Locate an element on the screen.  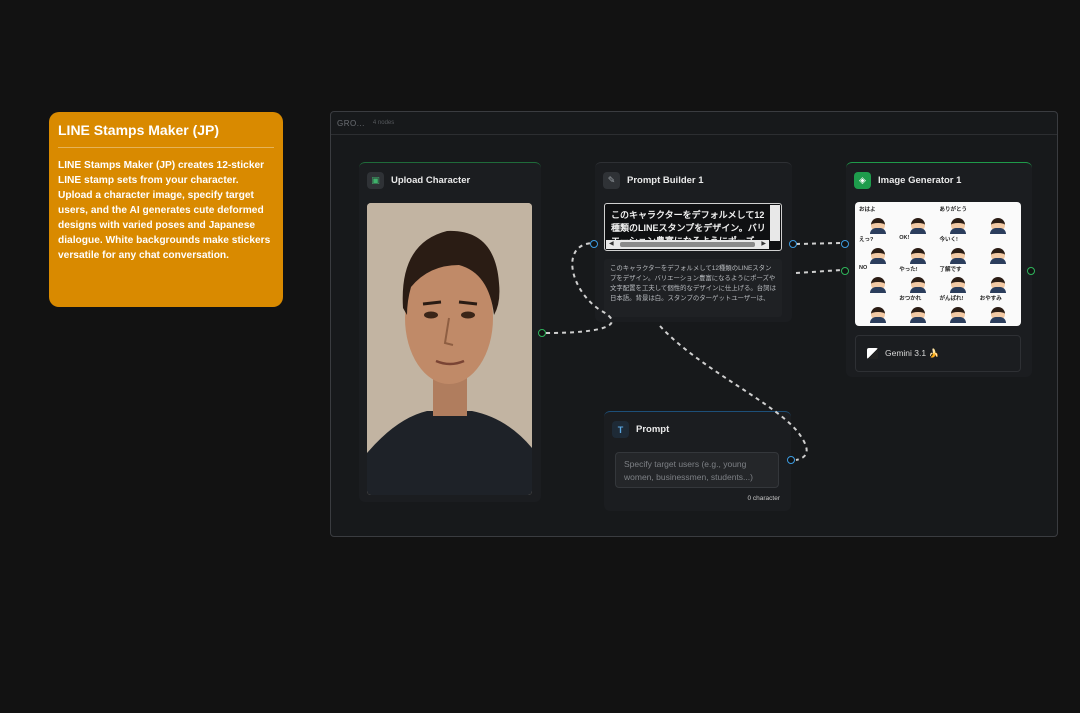
upload-character-node: ▣ Upload Character is located at coordinates (450, 332).